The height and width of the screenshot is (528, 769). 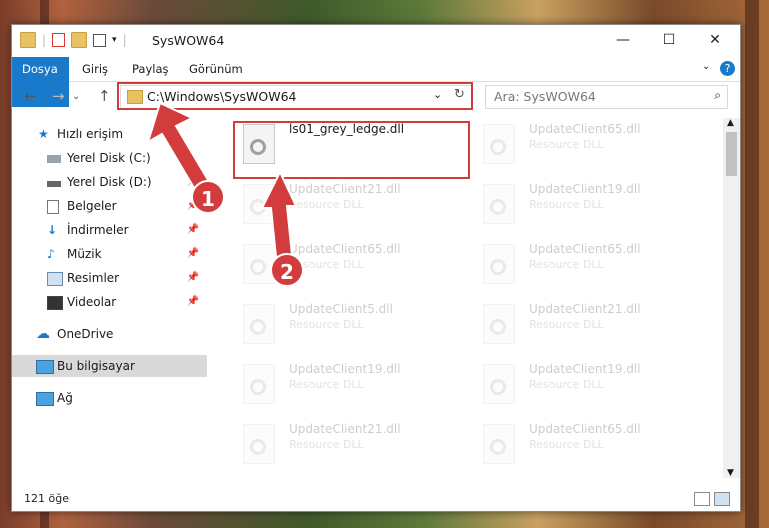 What do you see at coordinates (216, 69) in the screenshot?
I see `tab-gorunum: Görünüm` at bounding box center [216, 69].